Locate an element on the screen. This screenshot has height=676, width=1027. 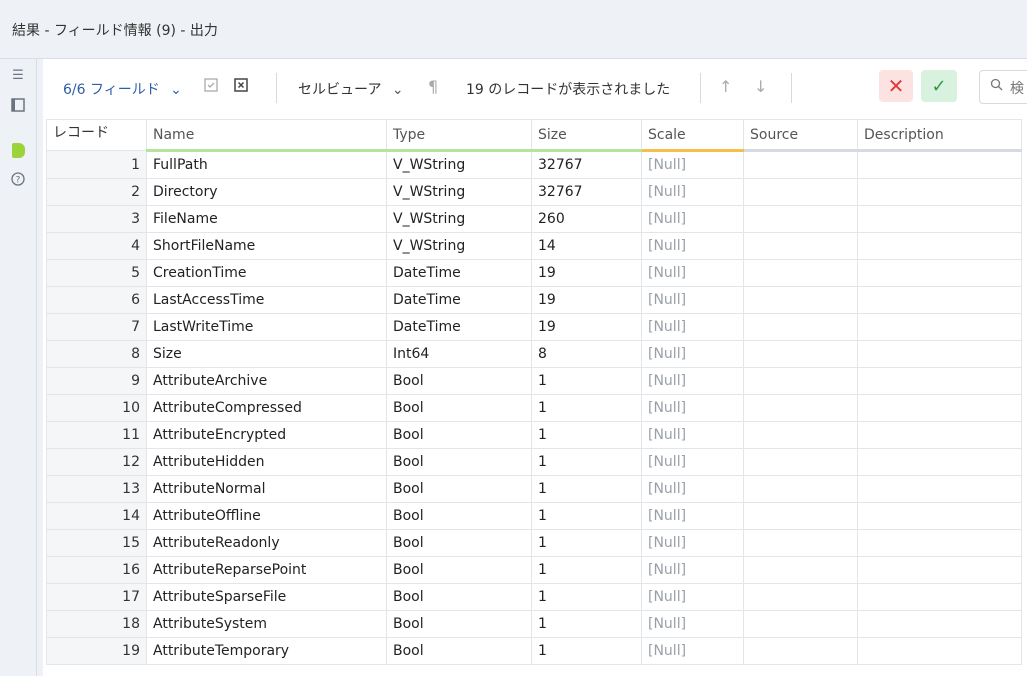
col-header-record: レコード is located at coordinates (96, 135).